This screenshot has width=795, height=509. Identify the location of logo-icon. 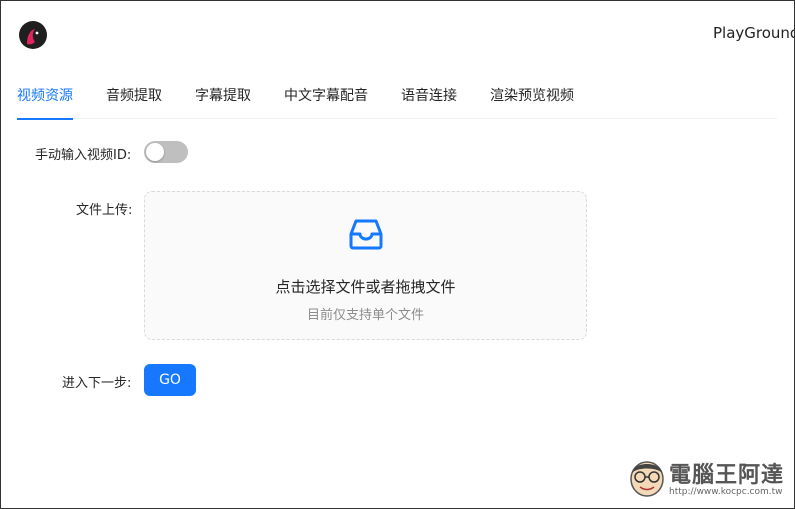
(33, 35).